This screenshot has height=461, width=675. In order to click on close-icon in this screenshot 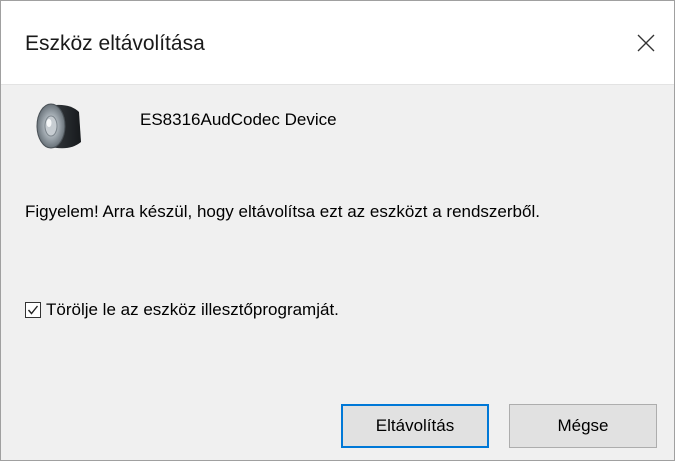, I will do `click(646, 43)`.